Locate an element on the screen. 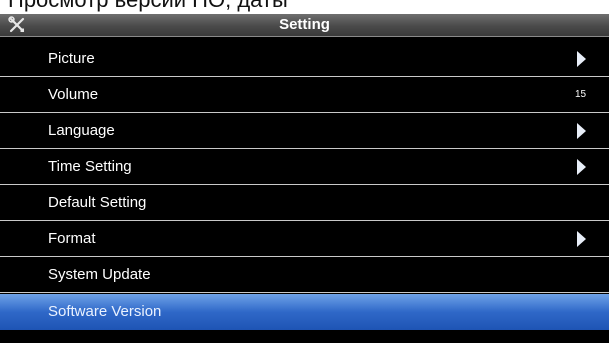 Image resolution: width=609 pixels, height=343 pixels. menu-item-label: Time Setting is located at coordinates (90, 166).